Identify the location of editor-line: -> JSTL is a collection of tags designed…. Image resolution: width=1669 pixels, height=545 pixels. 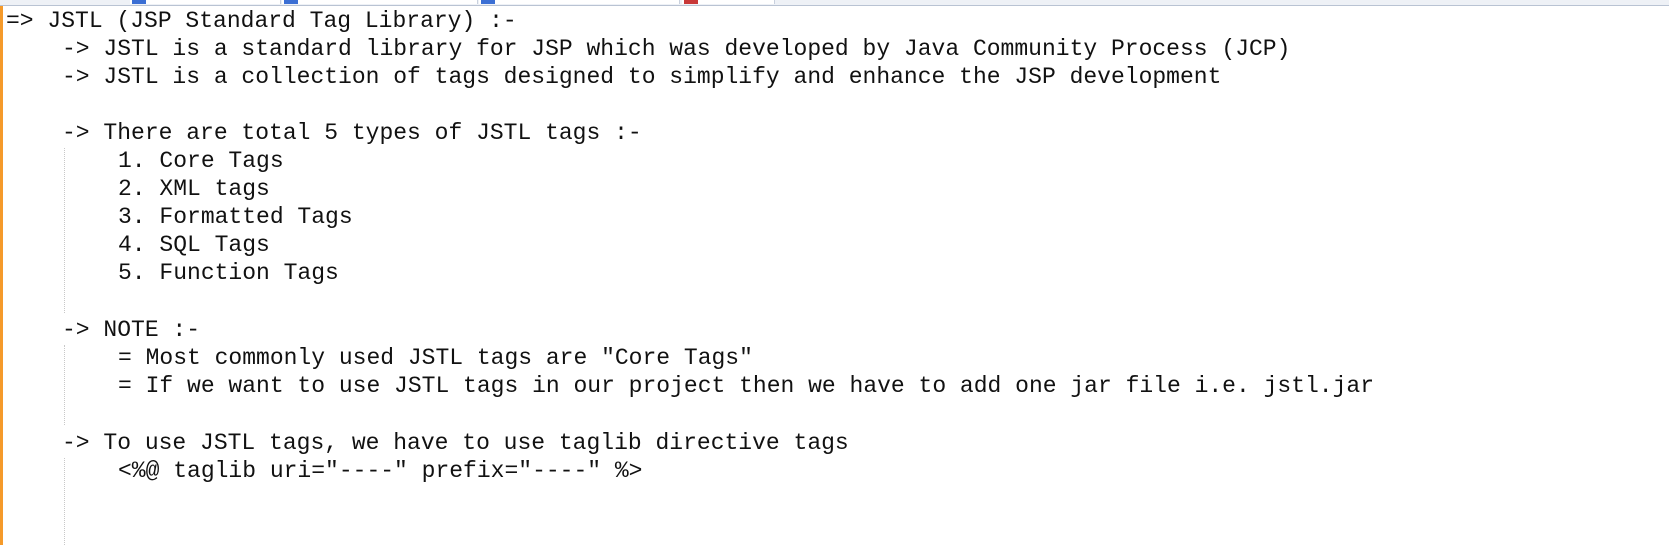
(642, 77).